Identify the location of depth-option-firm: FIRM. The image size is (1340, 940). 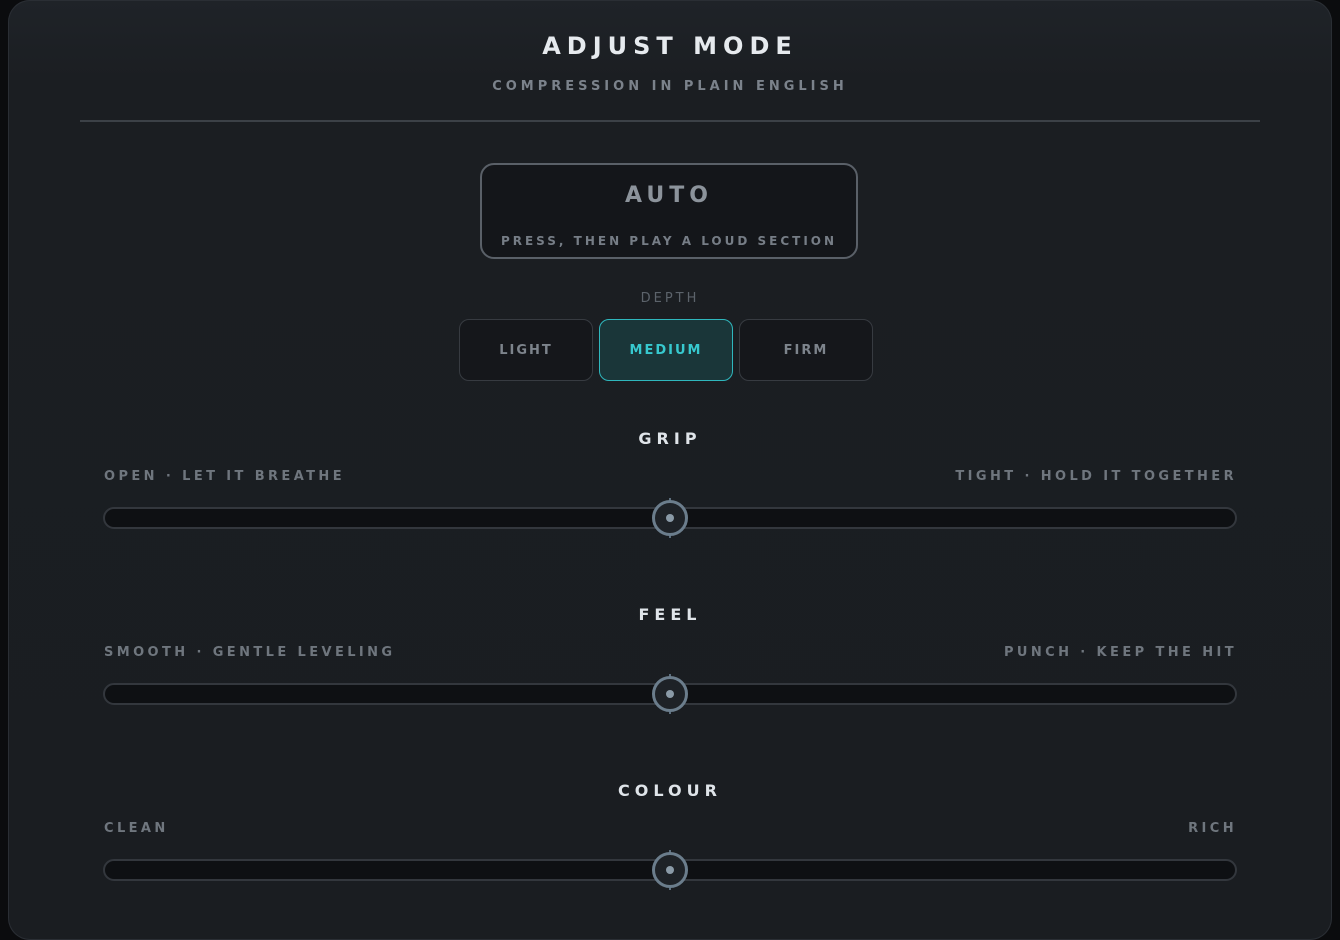
(806, 350).